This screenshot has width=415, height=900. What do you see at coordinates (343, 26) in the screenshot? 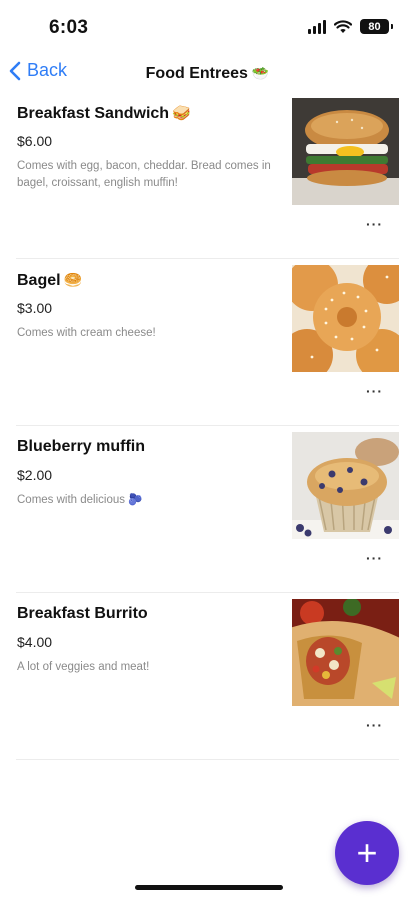
I see `wifi-icon` at bounding box center [343, 26].